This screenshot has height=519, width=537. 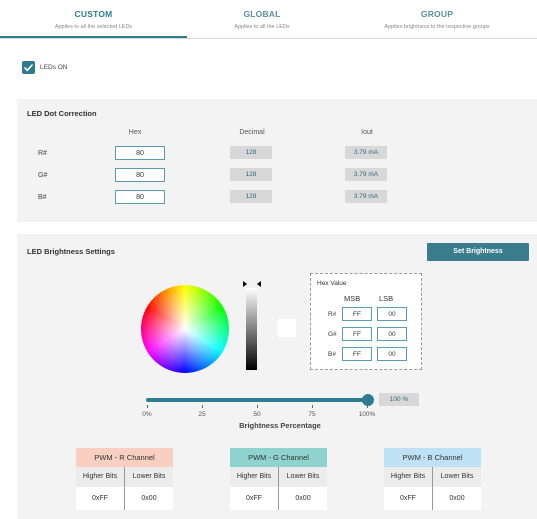 What do you see at coordinates (257, 414) in the screenshot?
I see `slider-tick-label: 50` at bounding box center [257, 414].